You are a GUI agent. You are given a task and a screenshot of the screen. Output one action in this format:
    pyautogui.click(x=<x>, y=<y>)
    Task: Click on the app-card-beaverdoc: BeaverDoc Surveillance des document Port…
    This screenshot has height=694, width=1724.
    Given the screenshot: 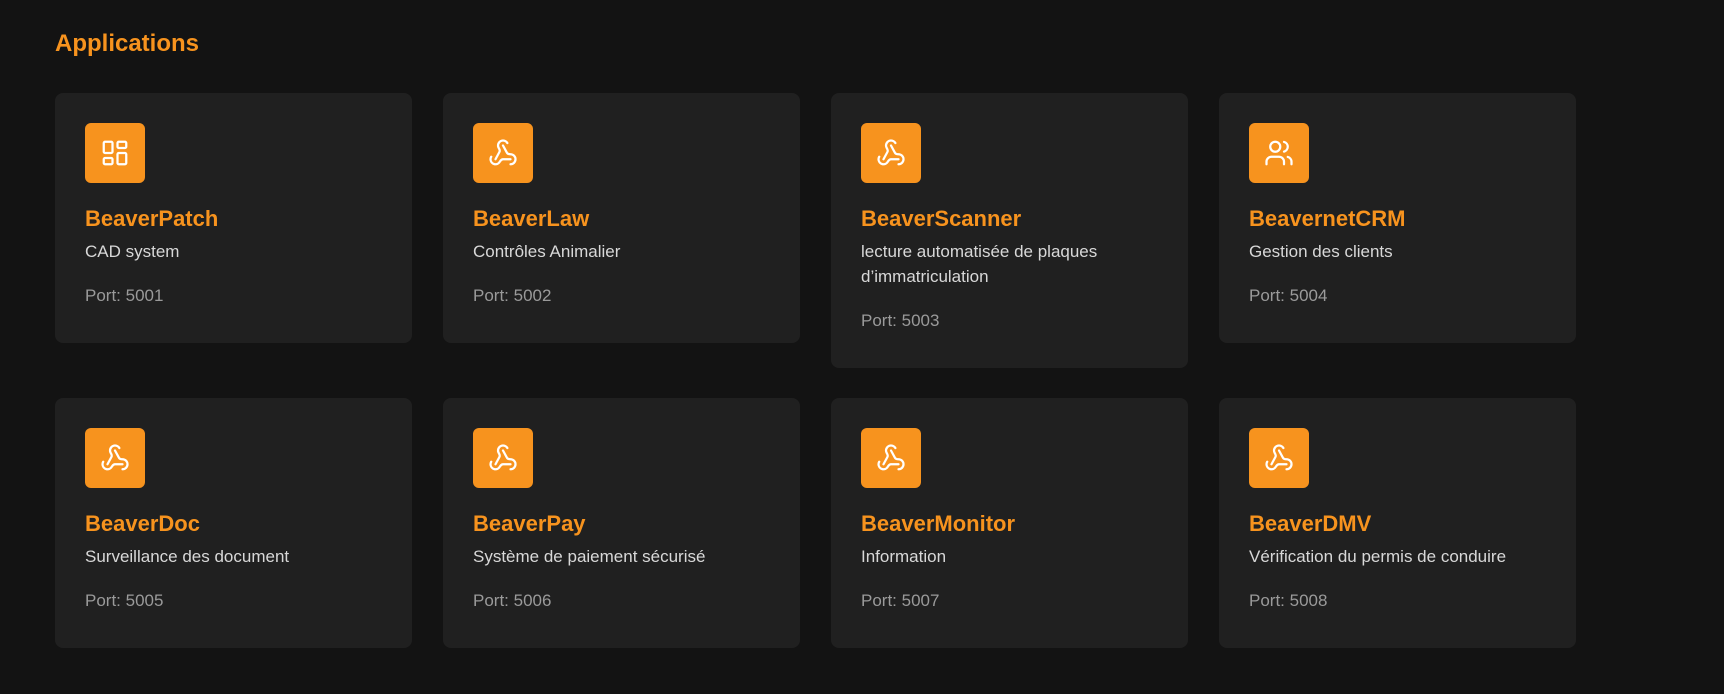 What is the action you would take?
    pyautogui.click(x=233, y=523)
    